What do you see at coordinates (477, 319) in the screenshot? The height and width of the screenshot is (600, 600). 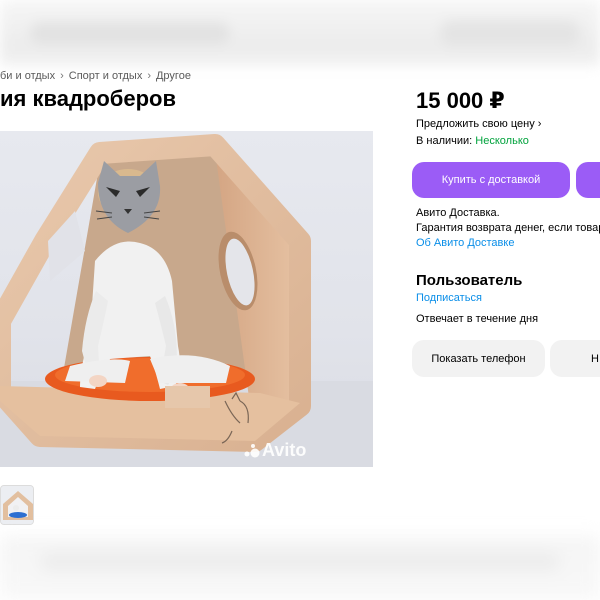 I see `reply-time: Отвечает в течение дня` at bounding box center [477, 319].